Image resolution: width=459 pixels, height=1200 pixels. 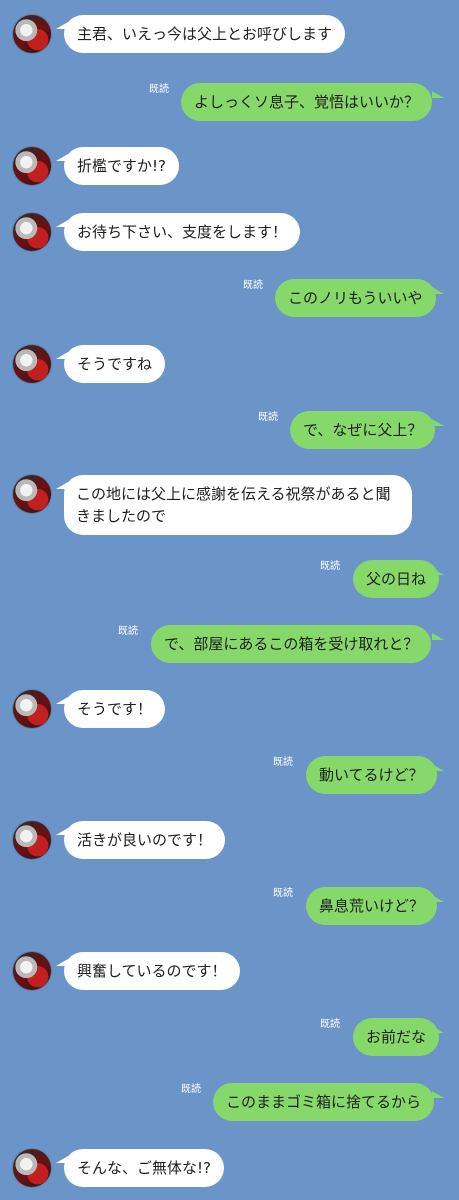 What do you see at coordinates (121, 166) in the screenshot?
I see `message-bubble-received: 折檻ですか!?` at bounding box center [121, 166].